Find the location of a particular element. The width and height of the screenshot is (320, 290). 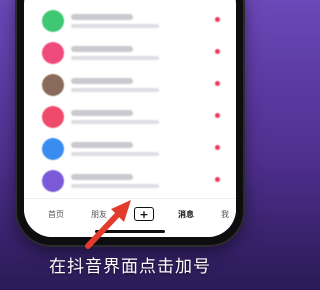

tab-friends: 朋友 is located at coordinates (99, 214).